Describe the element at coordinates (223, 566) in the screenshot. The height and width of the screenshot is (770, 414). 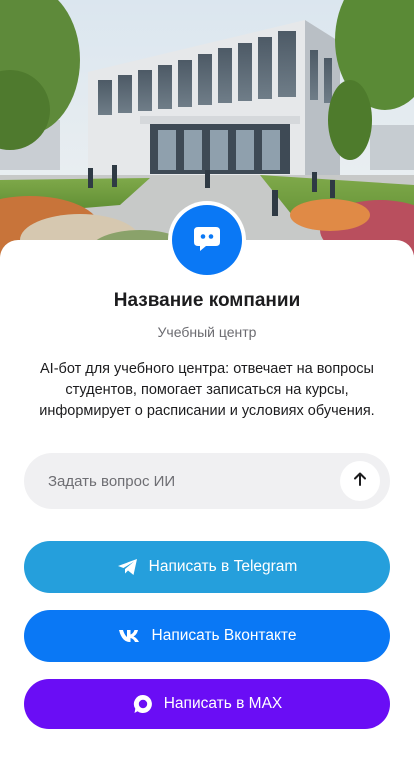
I see `telegram-button-label: Написать в Telegram` at that location.